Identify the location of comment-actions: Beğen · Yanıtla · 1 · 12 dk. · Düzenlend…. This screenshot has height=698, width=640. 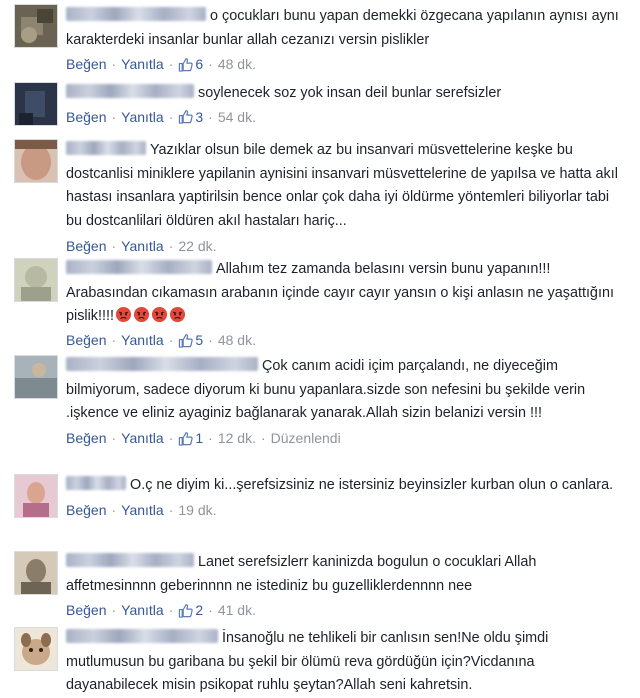
(203, 438).